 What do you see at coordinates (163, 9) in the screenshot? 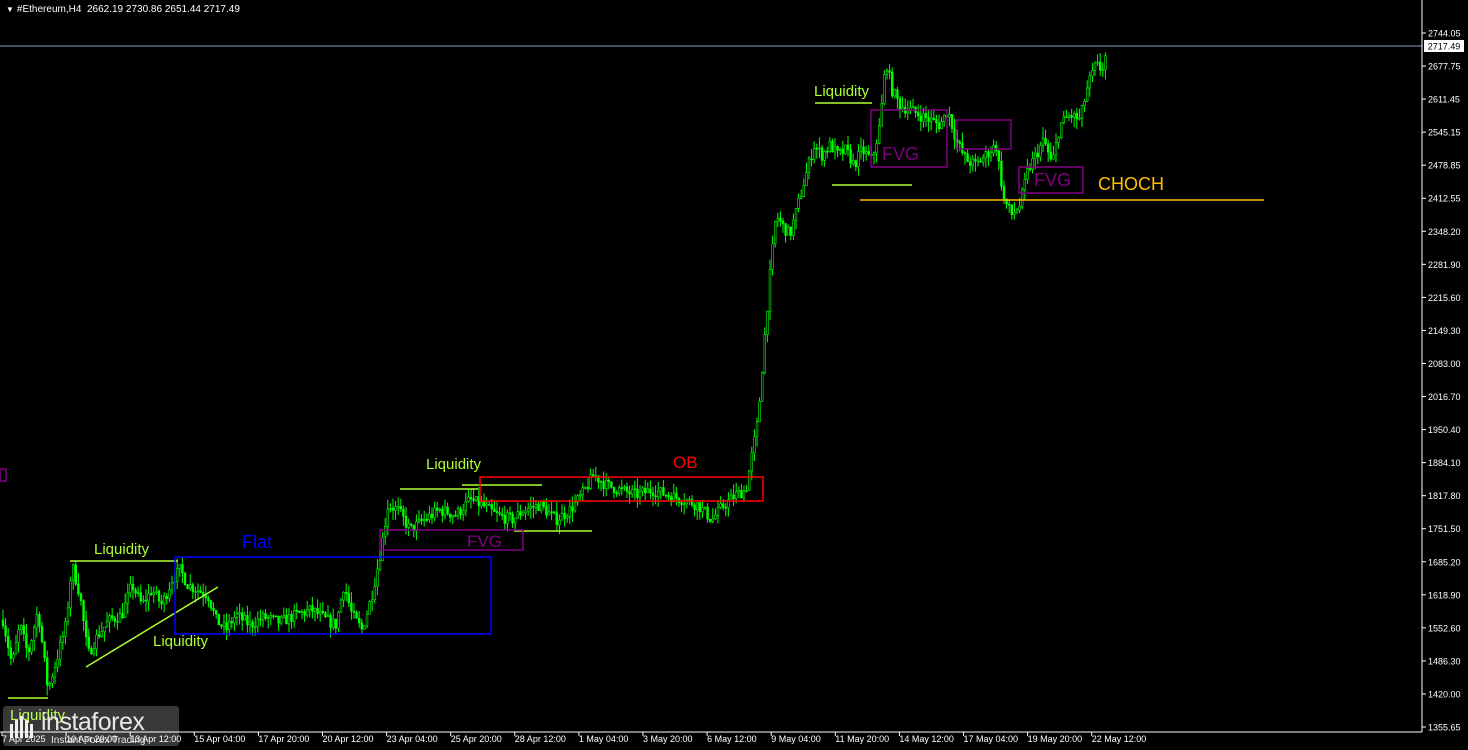
I see `ohlc-values: 2662.19 2730.86 2651.44 2717.49` at bounding box center [163, 9].